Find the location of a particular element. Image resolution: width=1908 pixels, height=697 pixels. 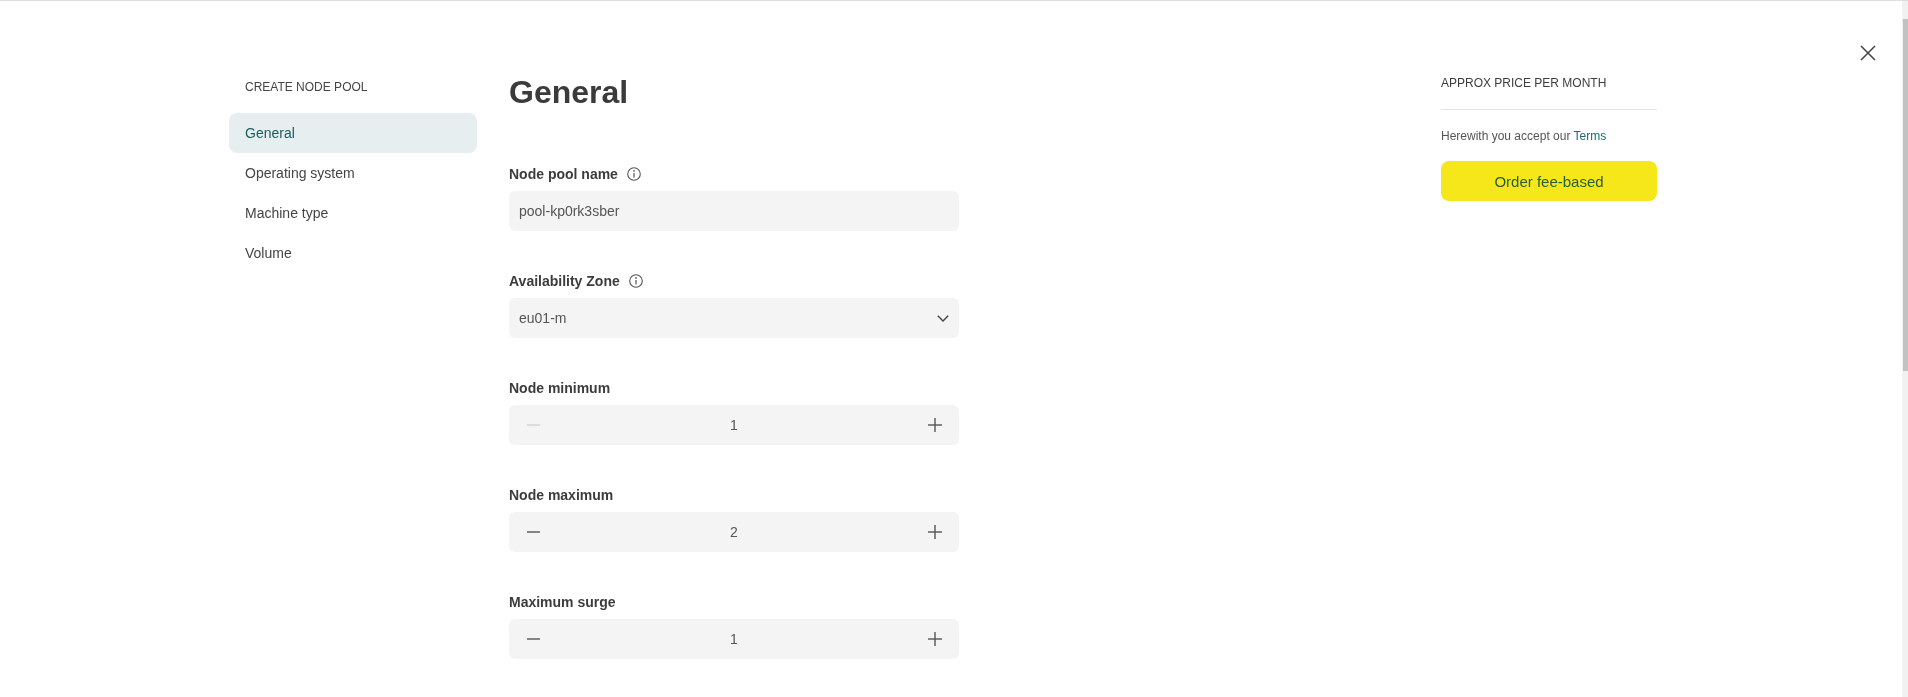

stepper-value: 2 is located at coordinates (734, 532).